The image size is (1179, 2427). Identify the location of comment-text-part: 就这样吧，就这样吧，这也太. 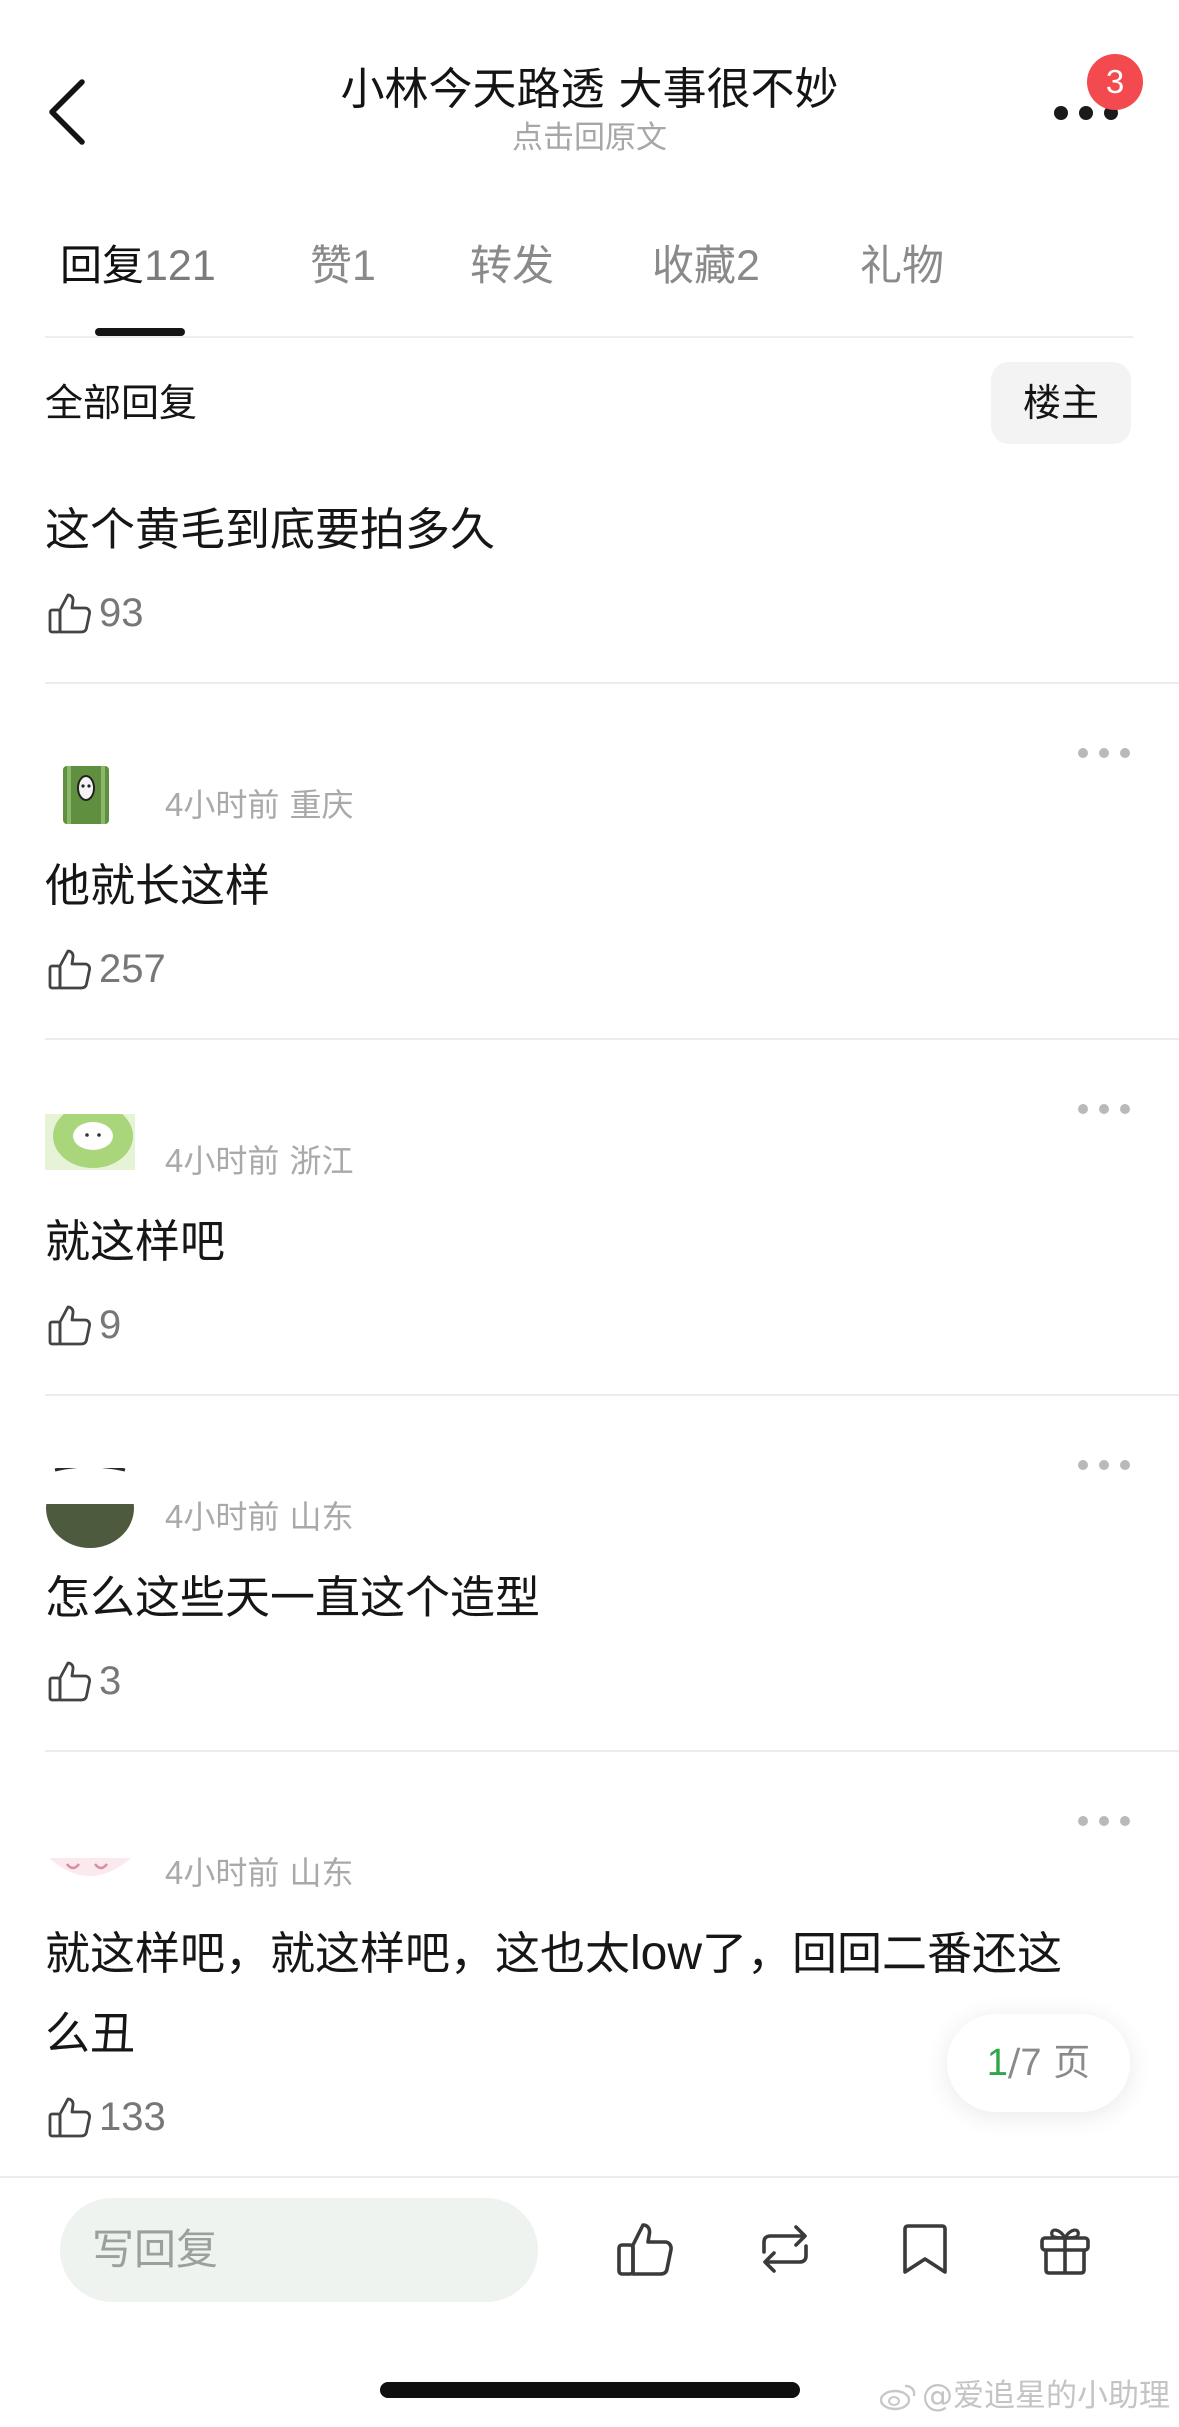
(338, 1953).